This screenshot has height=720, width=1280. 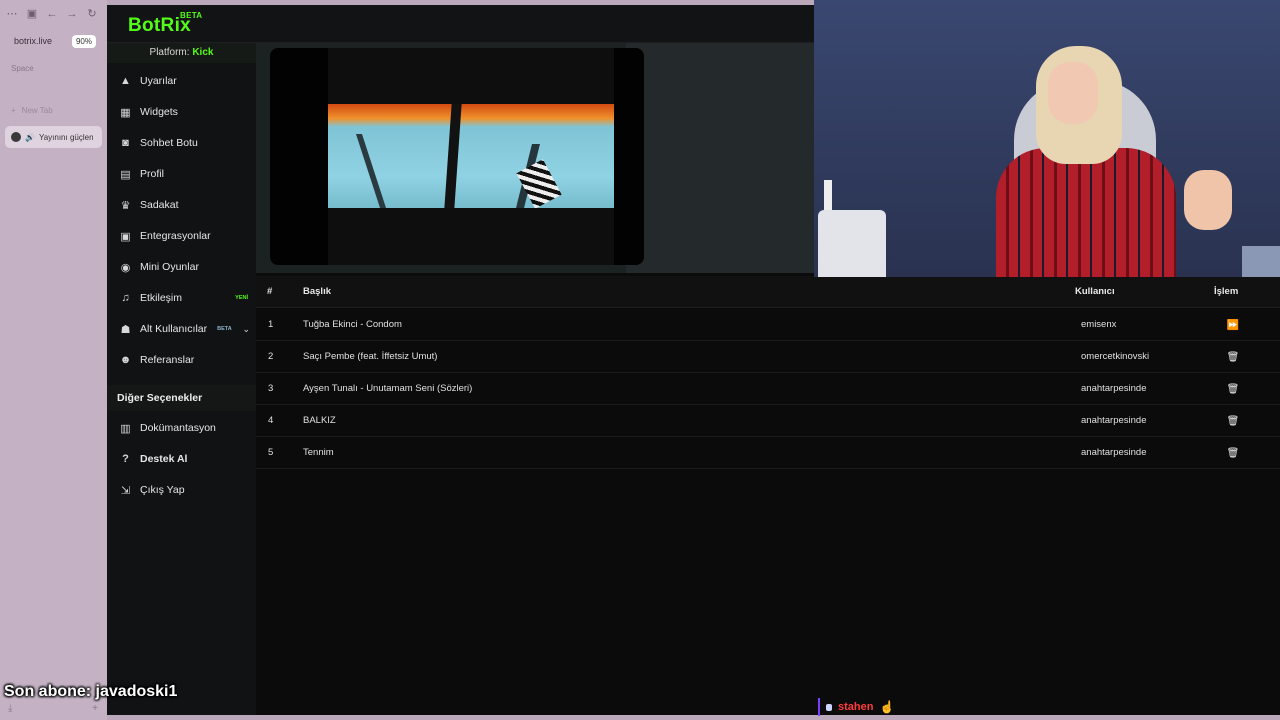 I want to click on row-user: emisenx, so click(x=1099, y=324).